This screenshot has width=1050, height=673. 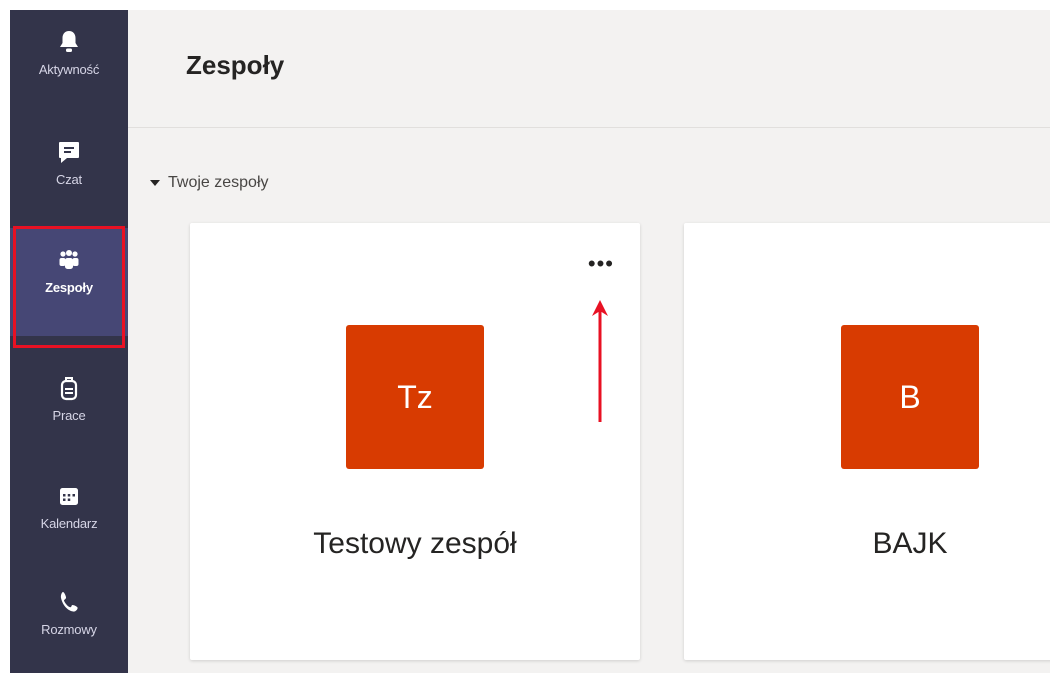 I want to click on rail-item-calls: Rozmowy, so click(x=69, y=621).